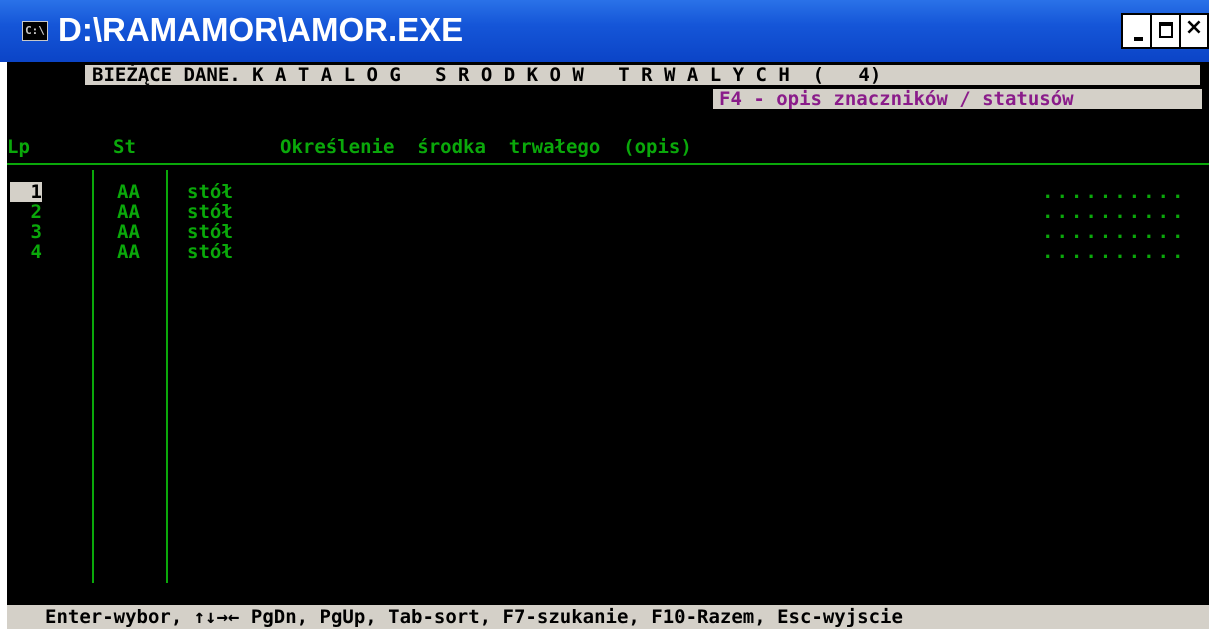  What do you see at coordinates (210, 252) in the screenshot?
I see `row-4-description: stół` at bounding box center [210, 252].